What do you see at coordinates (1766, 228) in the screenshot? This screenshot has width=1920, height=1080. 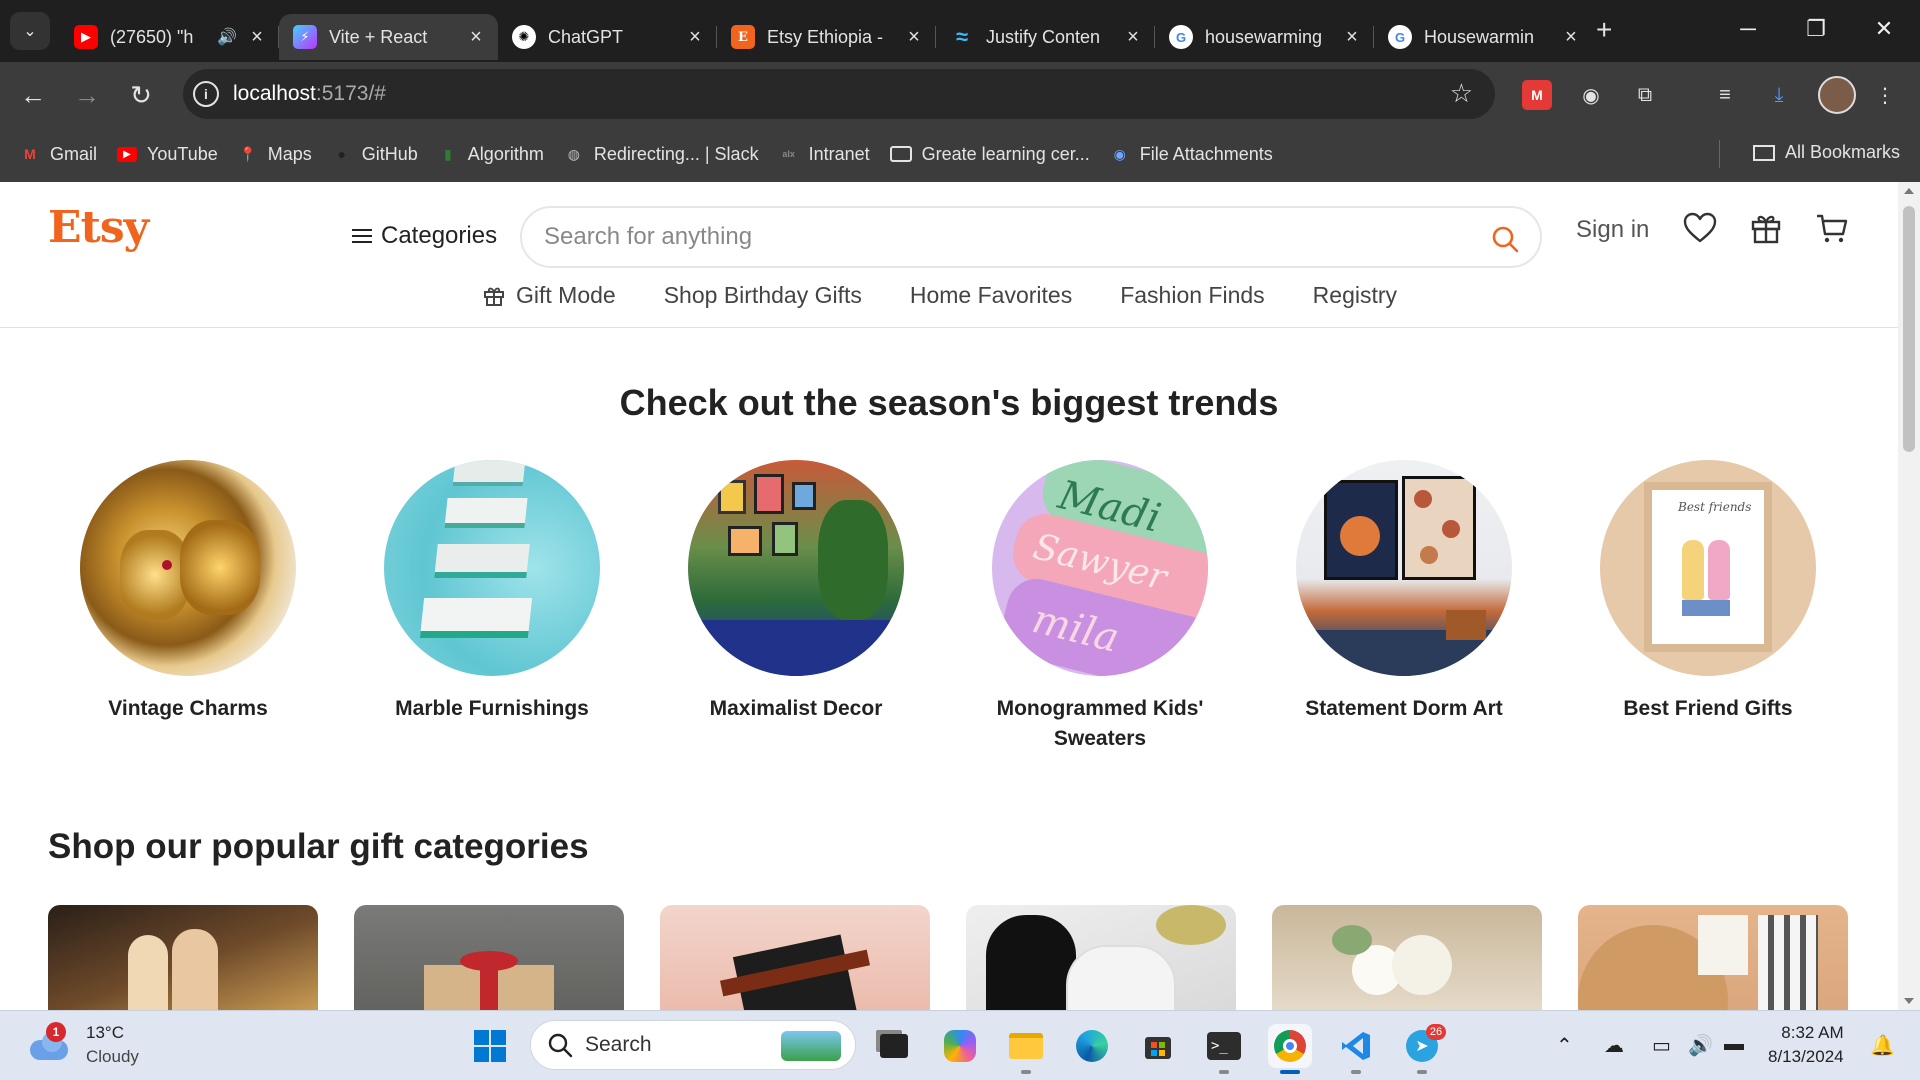 I see `gift-icon` at bounding box center [1766, 228].